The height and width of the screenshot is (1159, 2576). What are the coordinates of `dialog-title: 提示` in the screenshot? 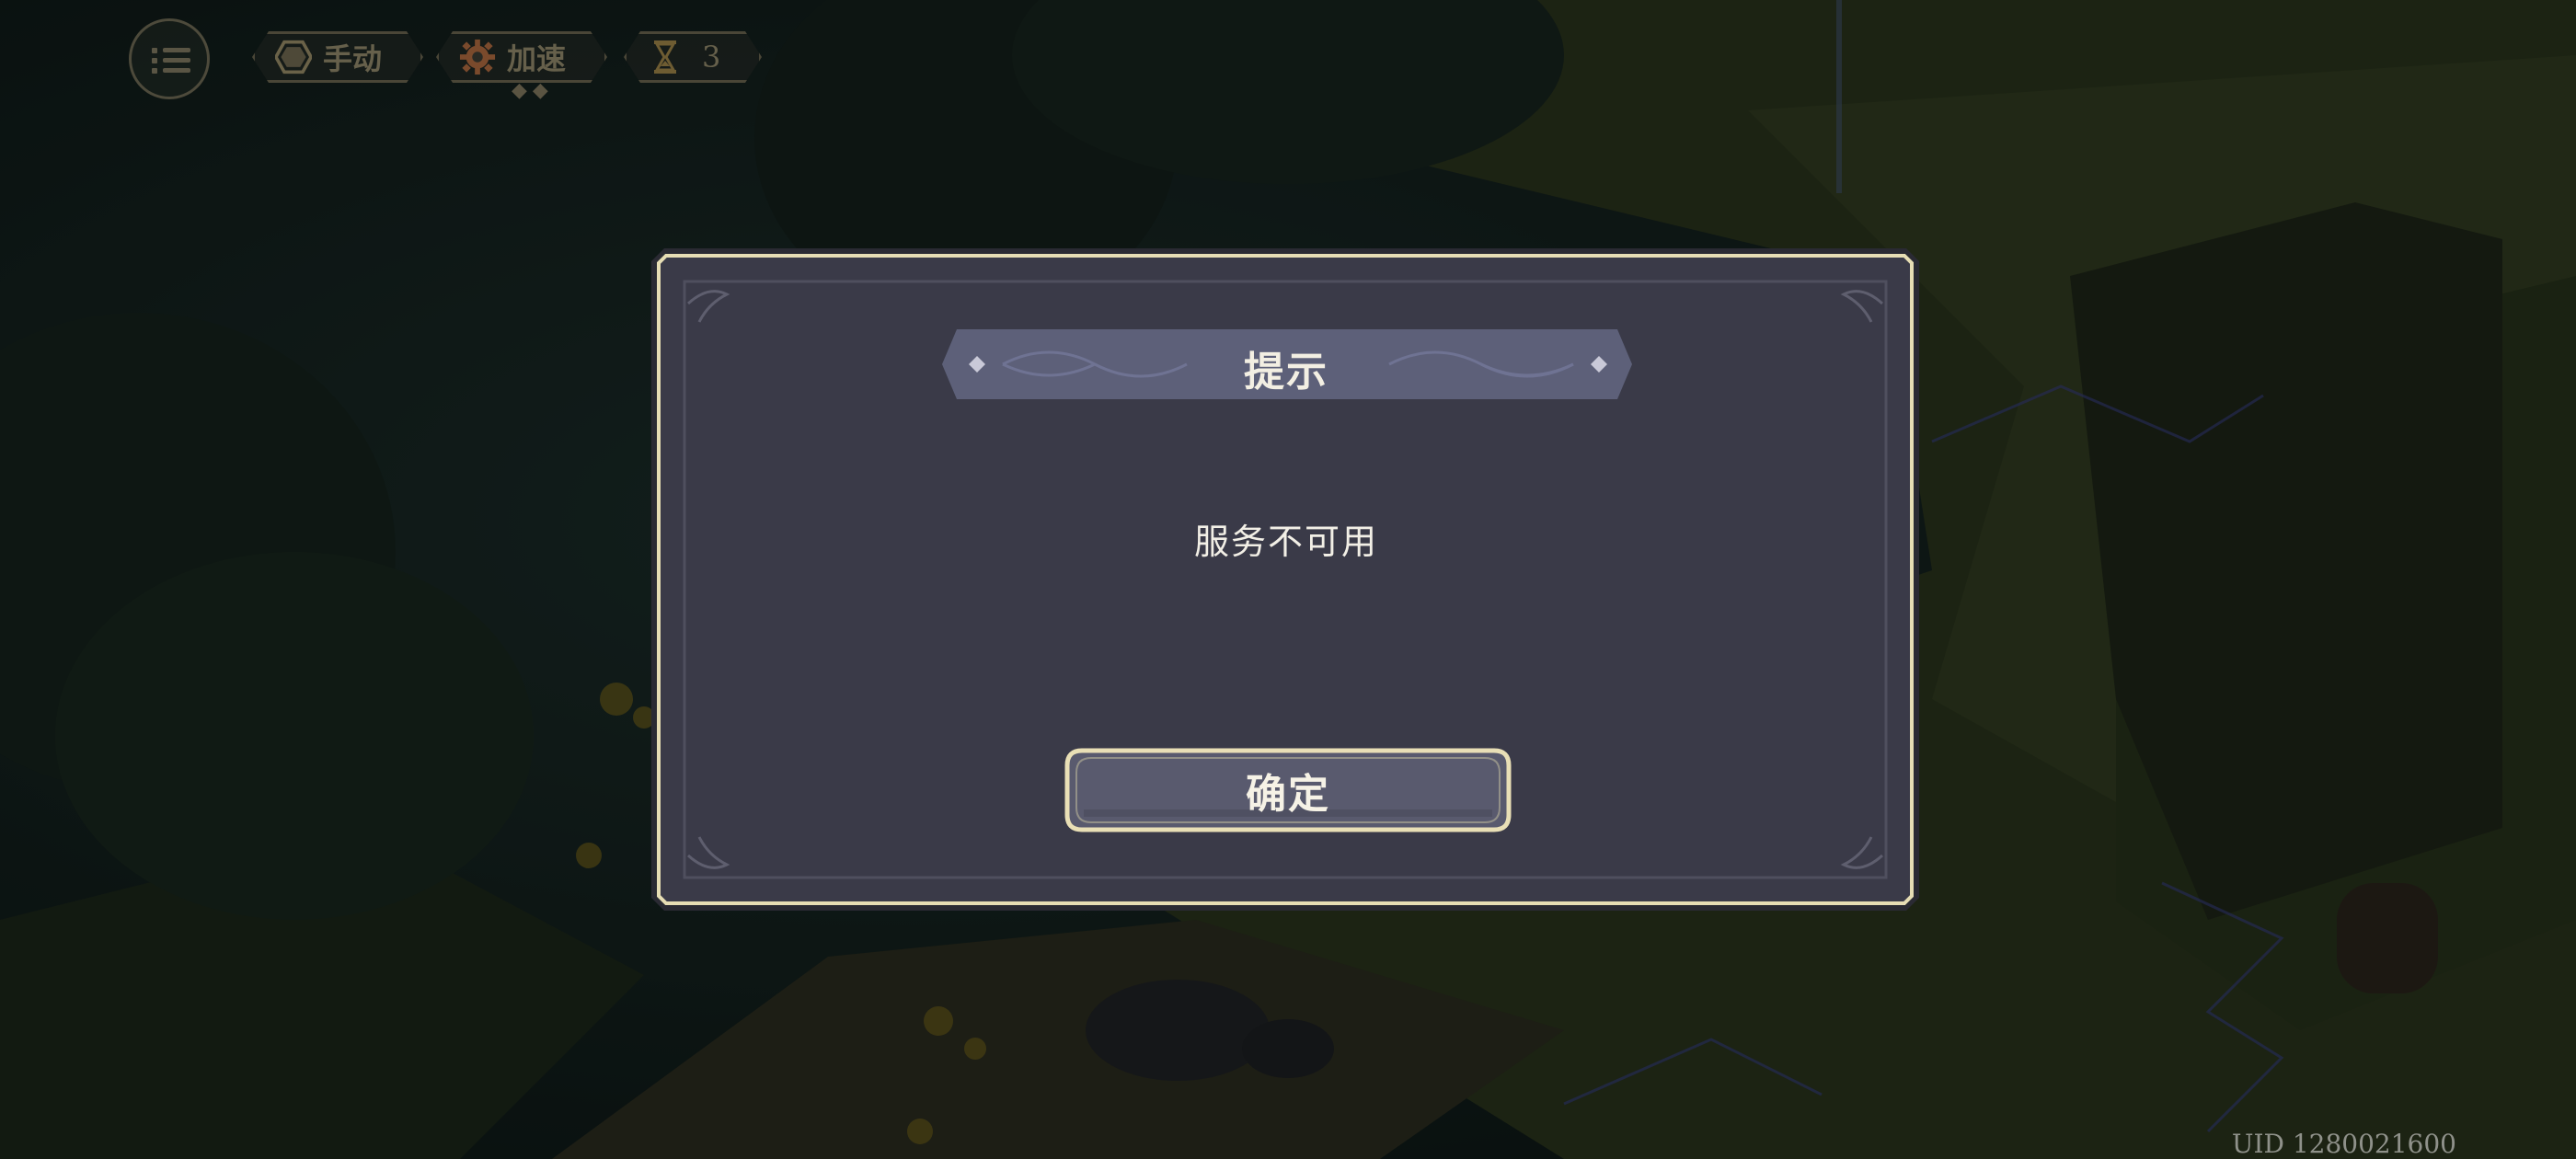 It's located at (1286, 372).